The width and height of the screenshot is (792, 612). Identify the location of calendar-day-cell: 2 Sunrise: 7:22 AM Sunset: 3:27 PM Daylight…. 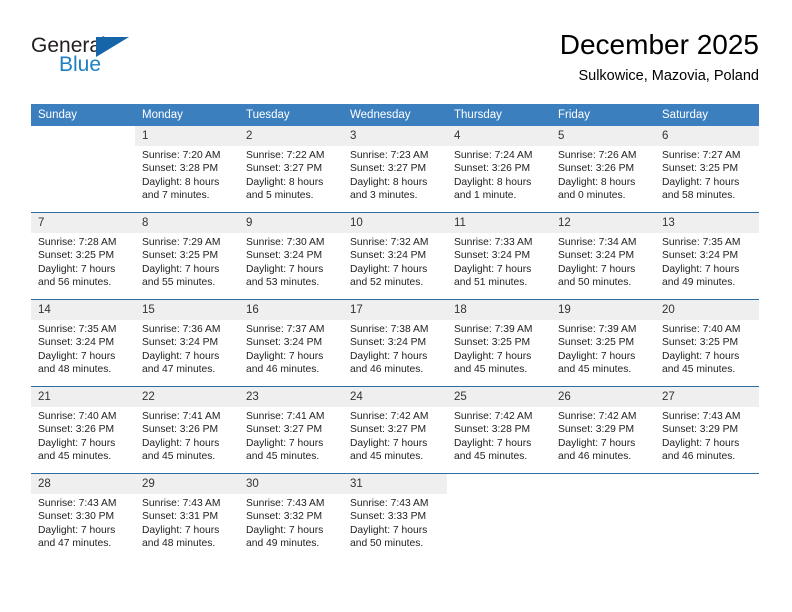
(291, 169).